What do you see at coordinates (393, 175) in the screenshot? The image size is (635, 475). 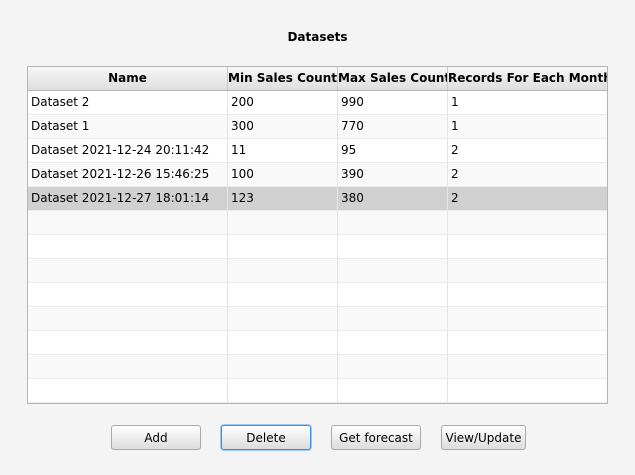 I see `cell-max-sales: 390` at bounding box center [393, 175].